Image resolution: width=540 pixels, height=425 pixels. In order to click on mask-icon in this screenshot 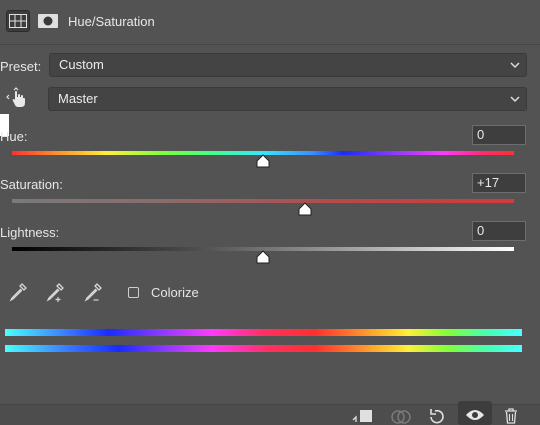, I will do `click(48, 21)`.